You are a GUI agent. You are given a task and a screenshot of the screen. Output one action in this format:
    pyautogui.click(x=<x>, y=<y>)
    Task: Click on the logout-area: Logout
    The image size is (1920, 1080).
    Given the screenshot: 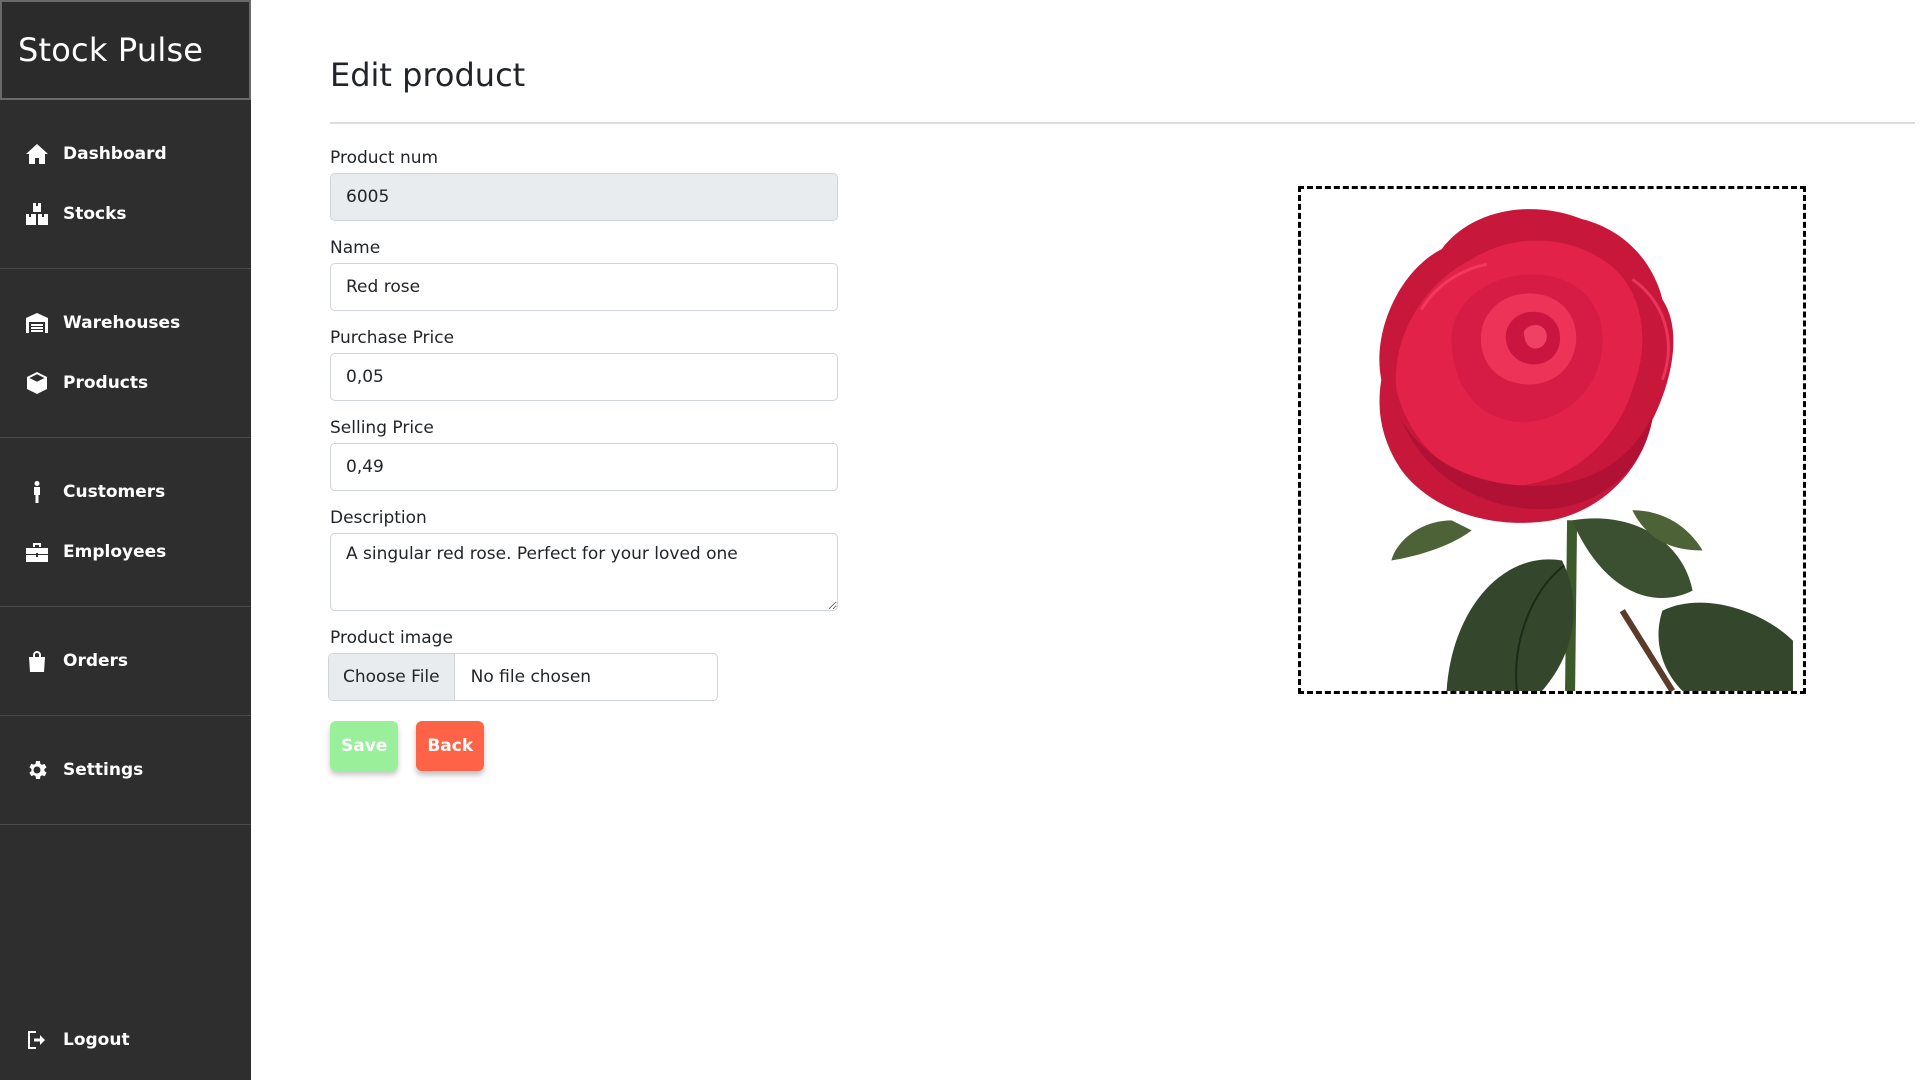 What is the action you would take?
    pyautogui.click(x=125, y=1040)
    